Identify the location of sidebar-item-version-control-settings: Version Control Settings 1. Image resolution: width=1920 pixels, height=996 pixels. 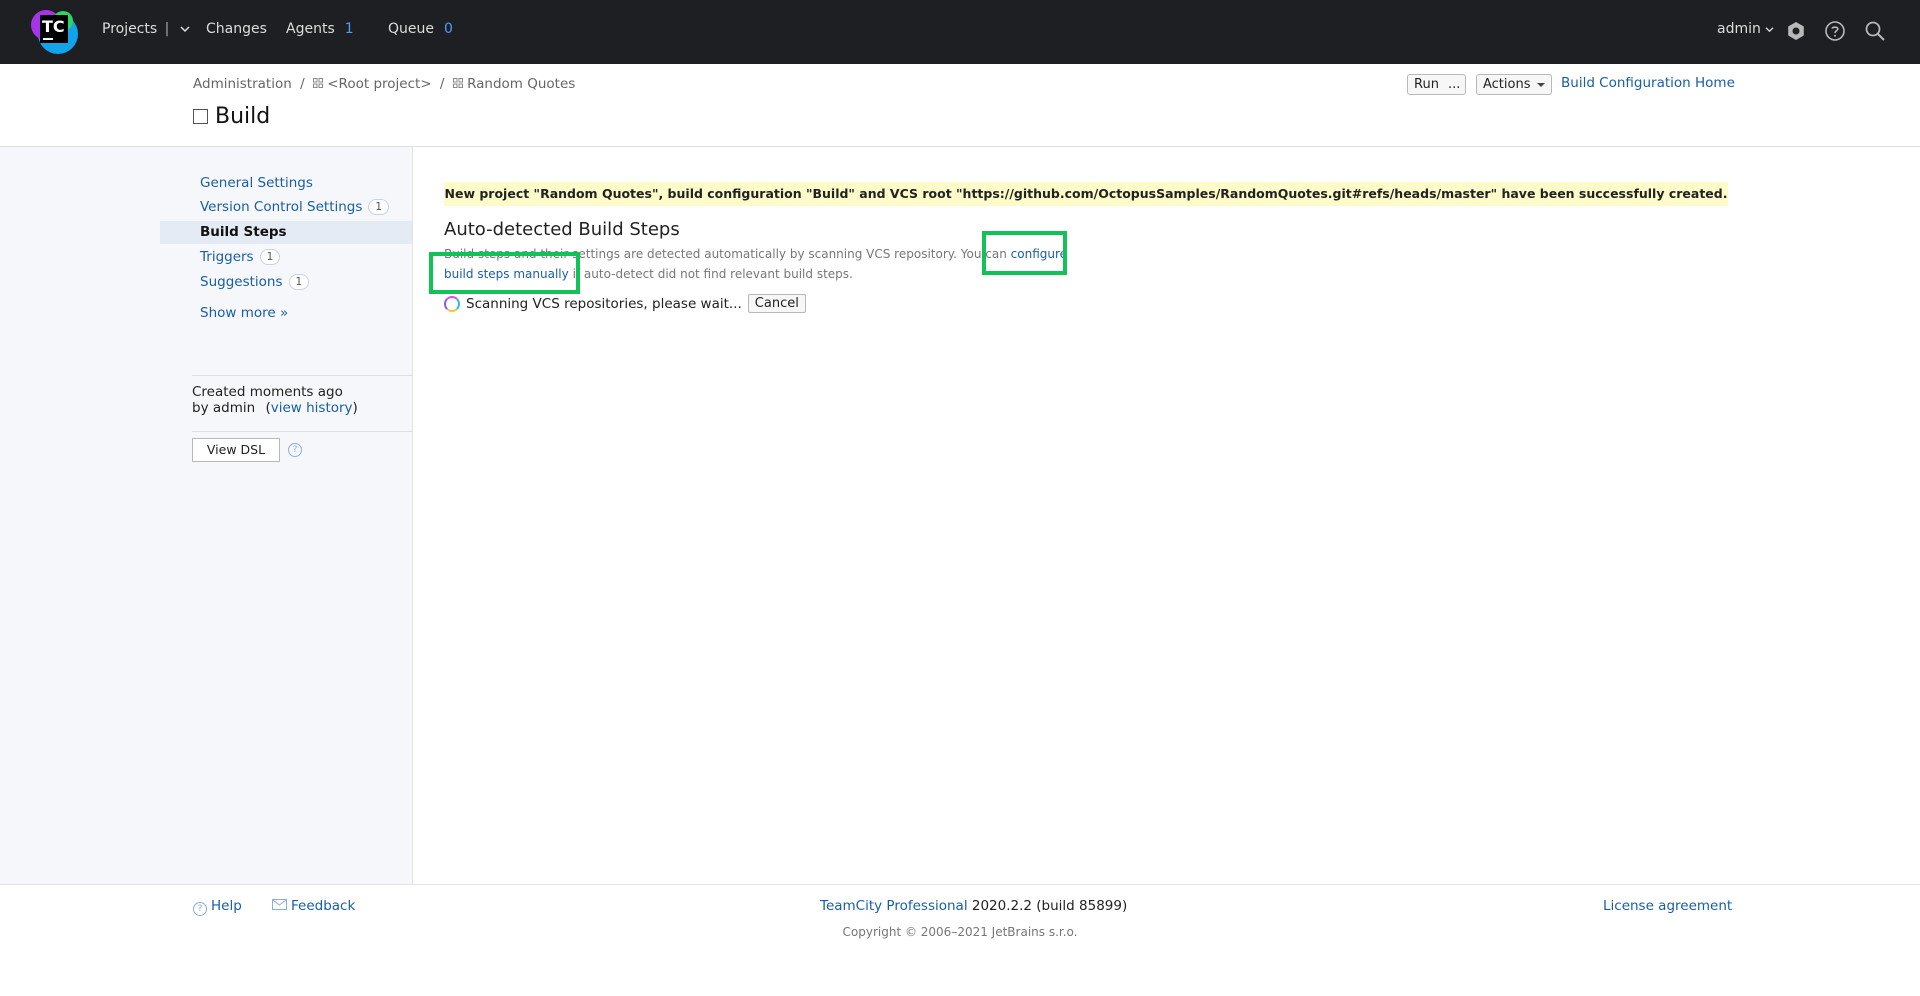
(295, 207).